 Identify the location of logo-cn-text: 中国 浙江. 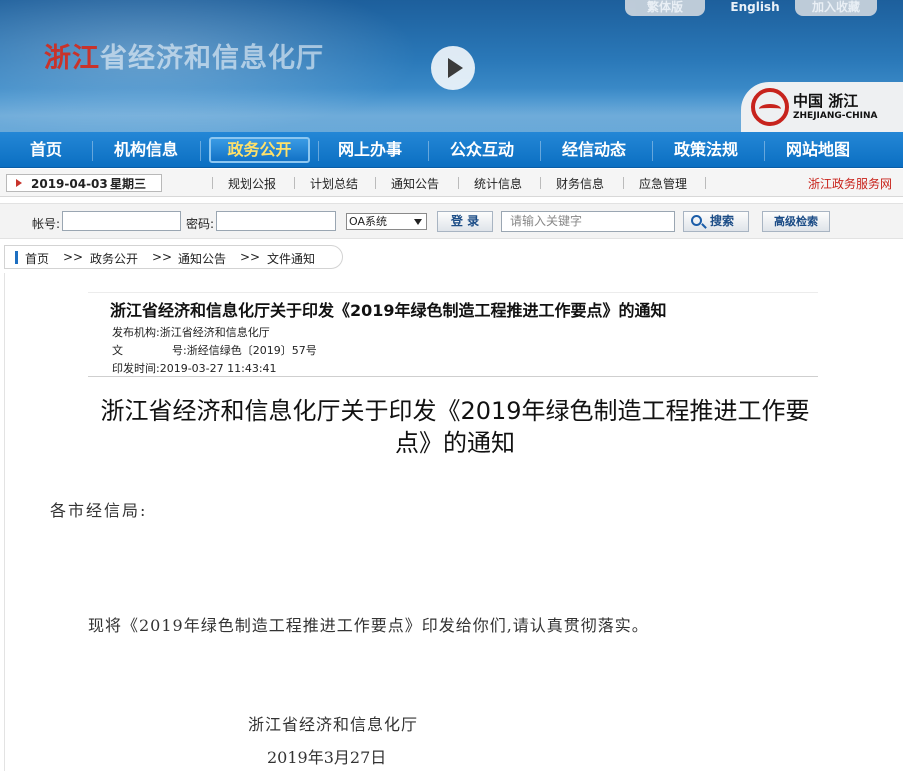
(826, 101).